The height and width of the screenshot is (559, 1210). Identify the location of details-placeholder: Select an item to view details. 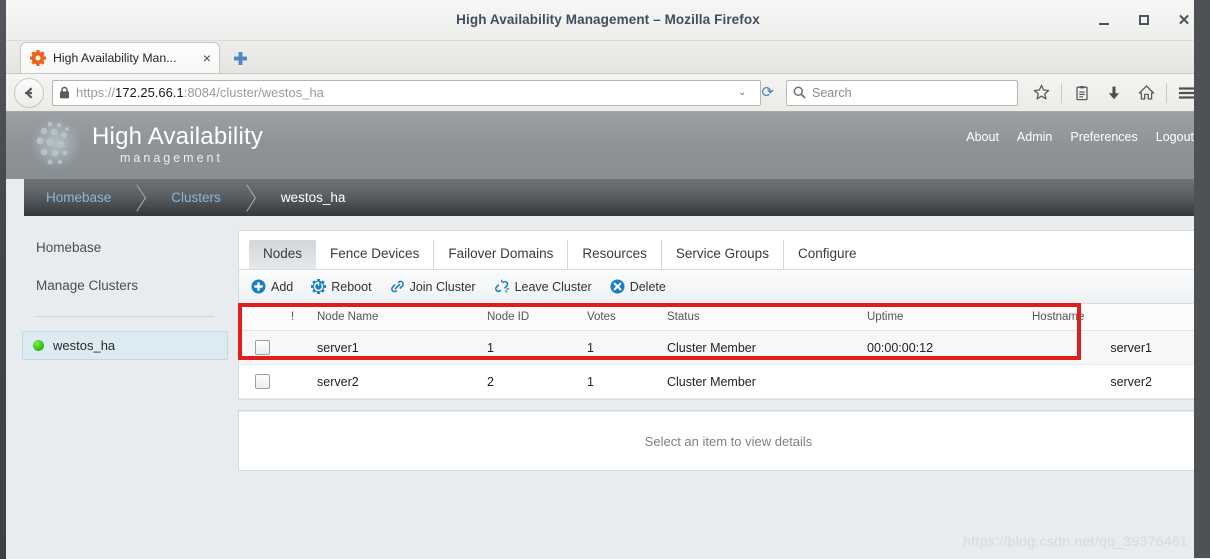
(724, 440).